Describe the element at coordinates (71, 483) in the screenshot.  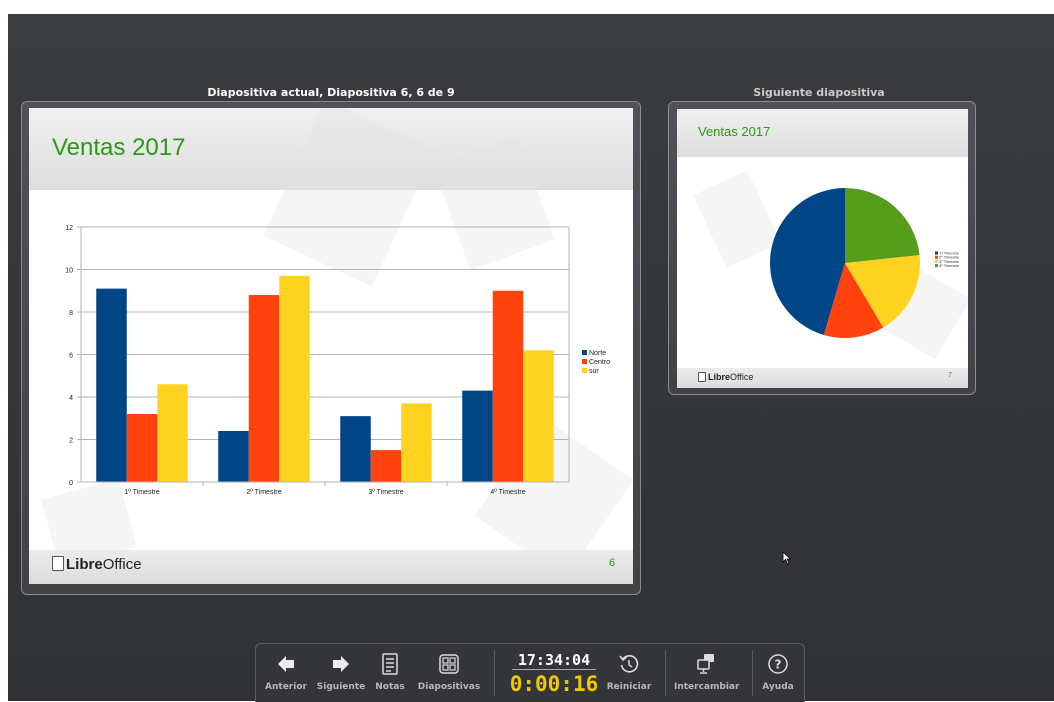
I see `y-tick-label: 0` at that location.